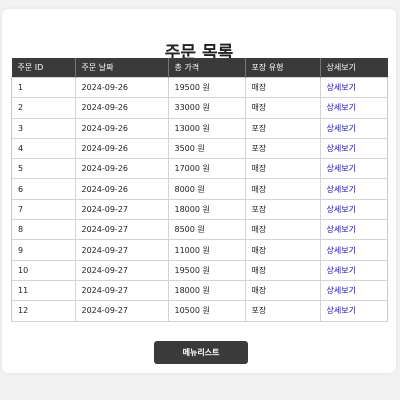  Describe the element at coordinates (206, 250) in the screenshot. I see `total-price-cell: 11000 원` at that location.